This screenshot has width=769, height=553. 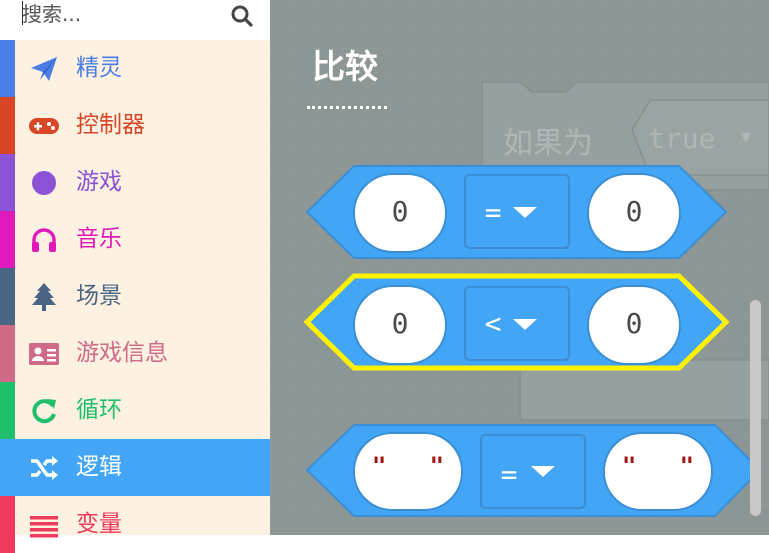 What do you see at coordinates (44, 126) in the screenshot?
I see `gamepad-icon` at bounding box center [44, 126].